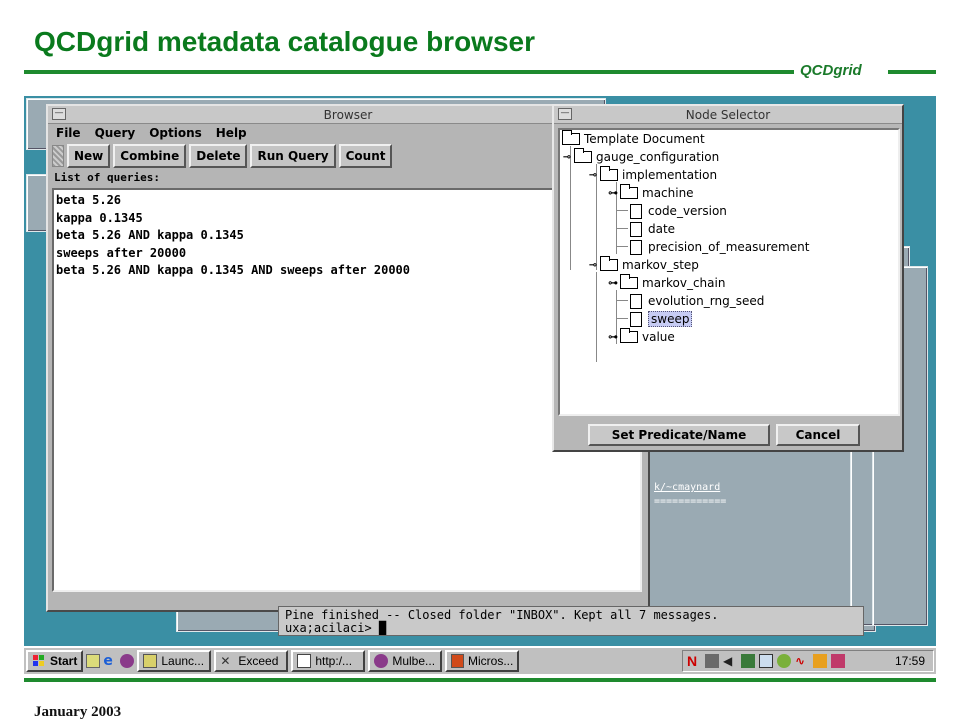 The image size is (960, 720). Describe the element at coordinates (684, 283) in the screenshot. I see `tree-node-label: markov_chain` at that location.